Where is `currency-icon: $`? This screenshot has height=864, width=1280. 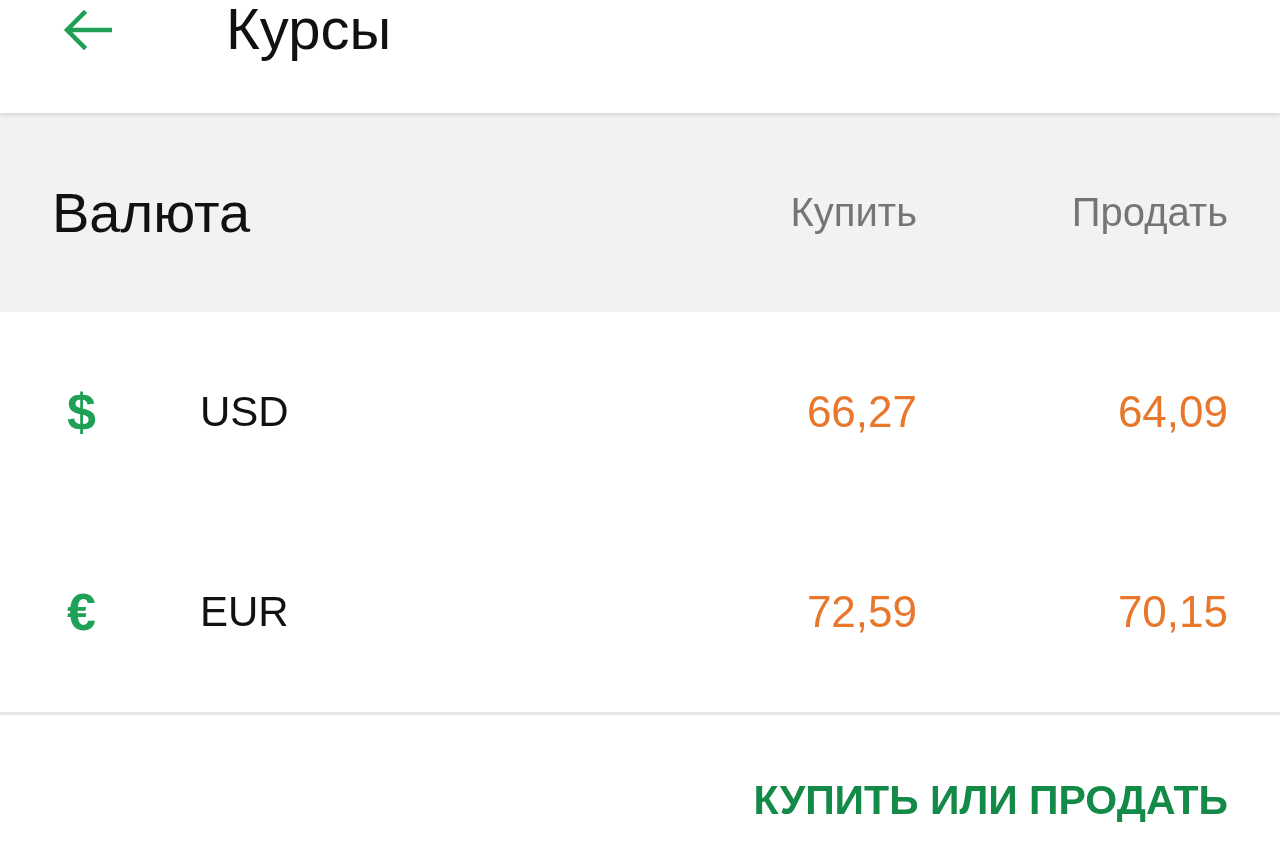 currency-icon: $ is located at coordinates (81, 412).